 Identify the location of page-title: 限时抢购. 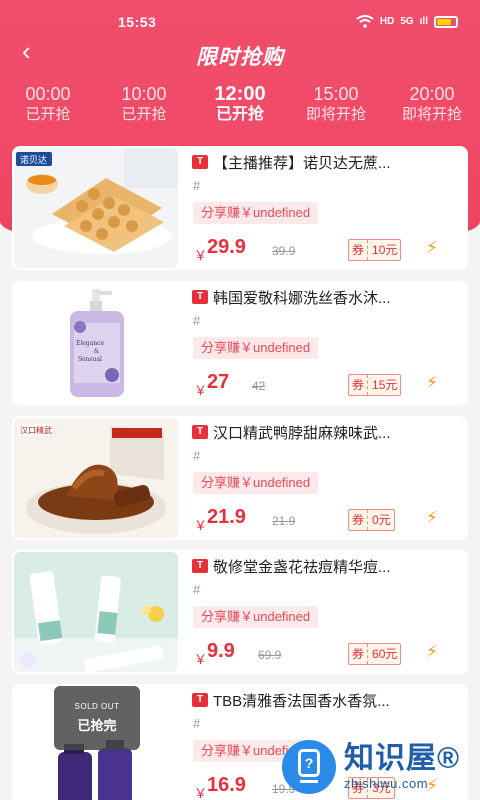
(240, 57).